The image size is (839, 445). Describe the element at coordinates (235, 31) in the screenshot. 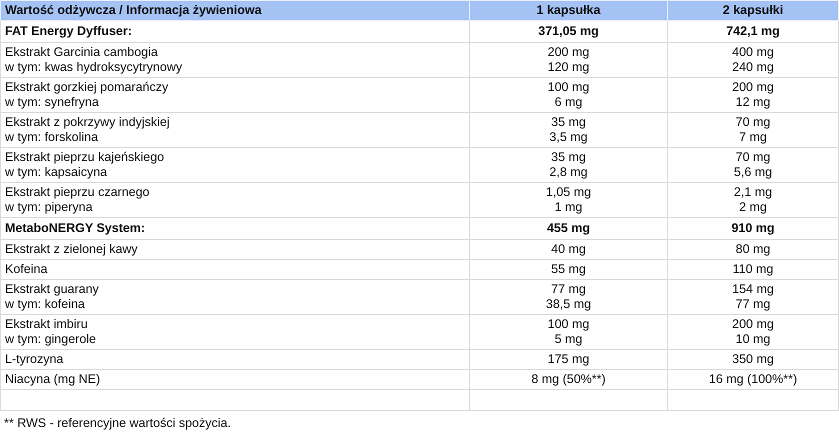

I see `table-cell: FAT Energy Dyffuser:` at that location.